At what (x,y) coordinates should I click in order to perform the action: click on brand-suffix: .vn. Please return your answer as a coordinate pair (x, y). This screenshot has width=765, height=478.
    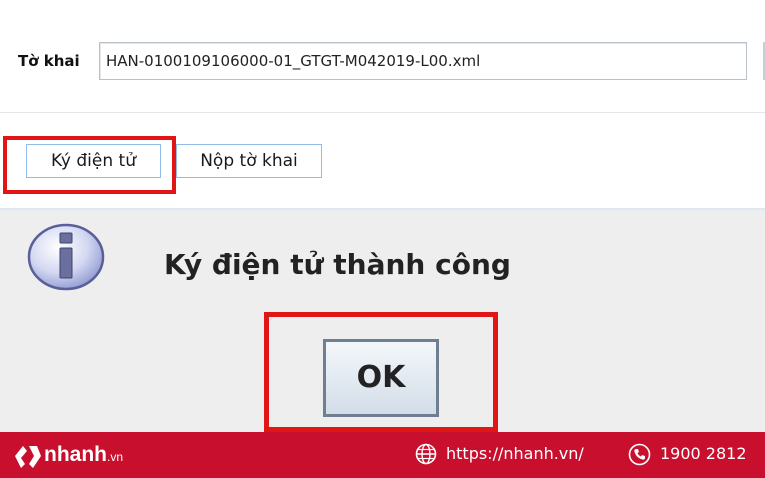
    Looking at the image, I should click on (115, 457).